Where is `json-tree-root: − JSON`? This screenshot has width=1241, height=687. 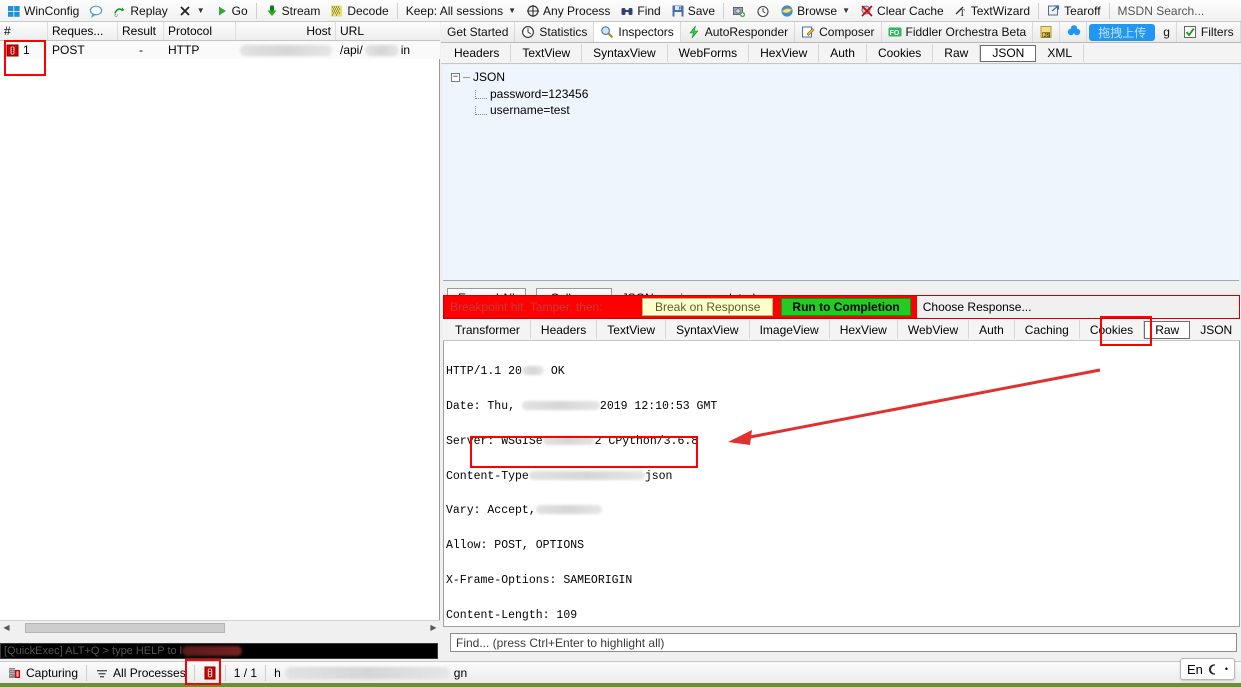
json-tree-root: − JSON is located at coordinates (478, 77).